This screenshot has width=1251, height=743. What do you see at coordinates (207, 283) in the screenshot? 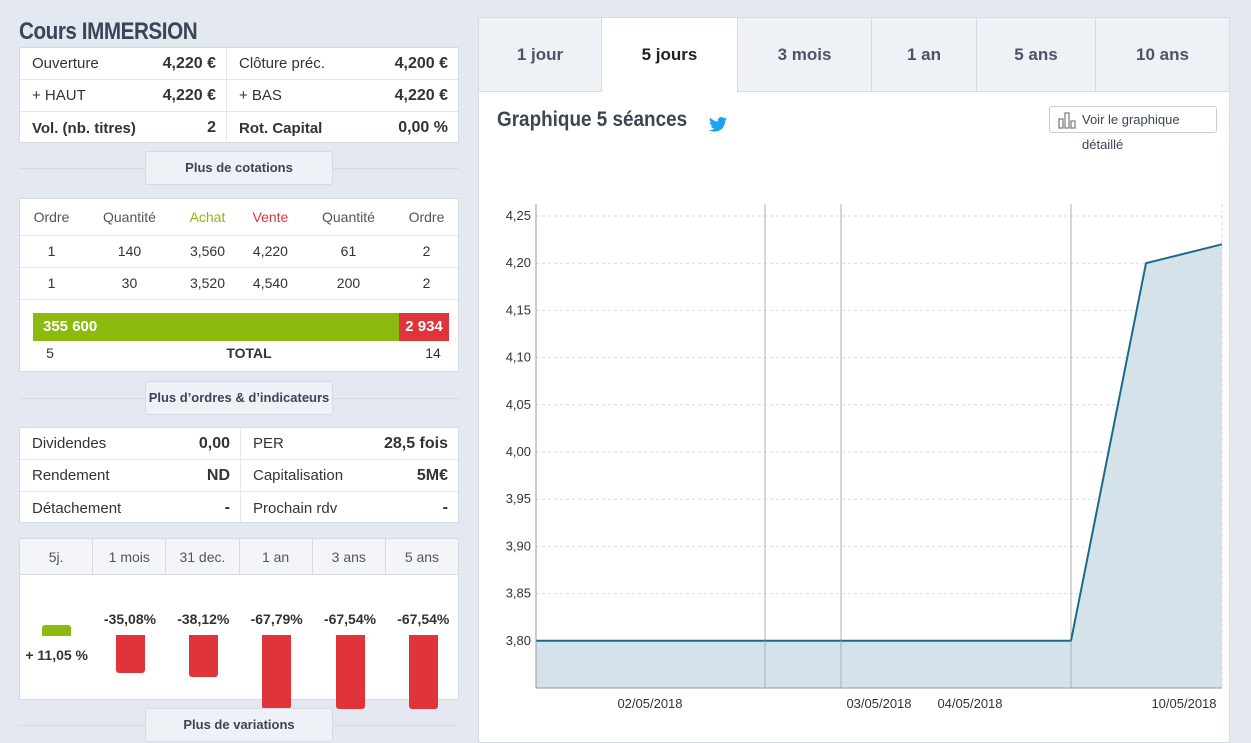
I see `table-cell: 3,520` at bounding box center [207, 283].